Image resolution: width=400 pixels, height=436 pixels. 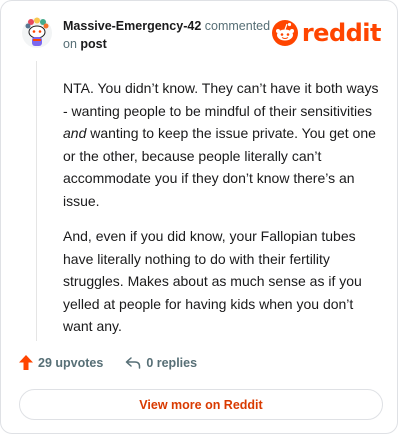 I want to click on emphasis-text: and, so click(x=75, y=133).